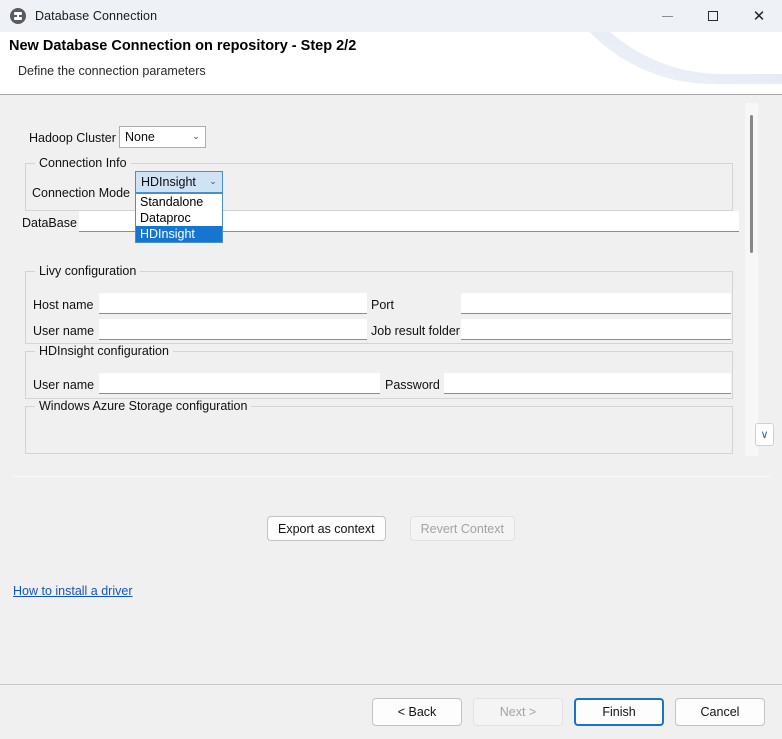 This screenshot has width=782, height=739. I want to click on maximize-button, so click(713, 16).